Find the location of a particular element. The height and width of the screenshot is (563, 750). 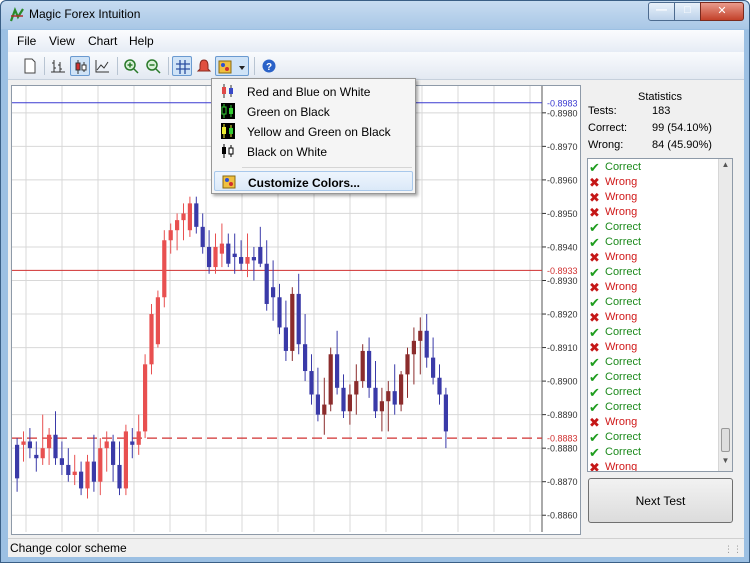

candlestick-button is located at coordinates (80, 66).